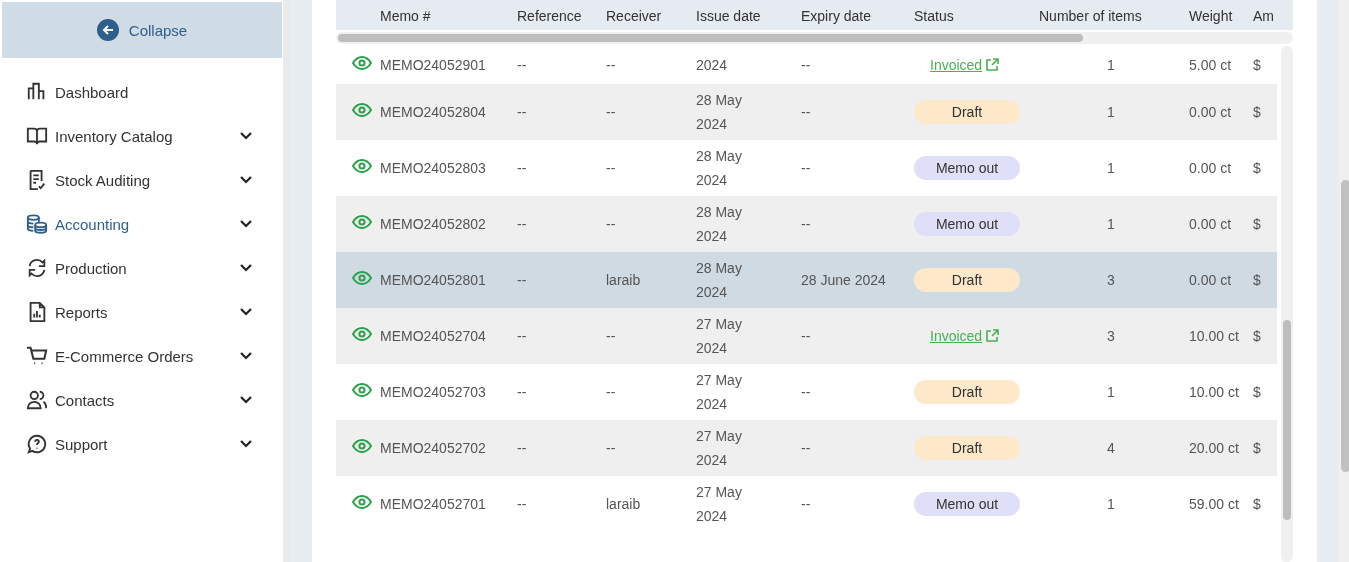  Describe the element at coordinates (433, 280) in the screenshot. I see `table-cell-text: MEMO24052801` at that location.